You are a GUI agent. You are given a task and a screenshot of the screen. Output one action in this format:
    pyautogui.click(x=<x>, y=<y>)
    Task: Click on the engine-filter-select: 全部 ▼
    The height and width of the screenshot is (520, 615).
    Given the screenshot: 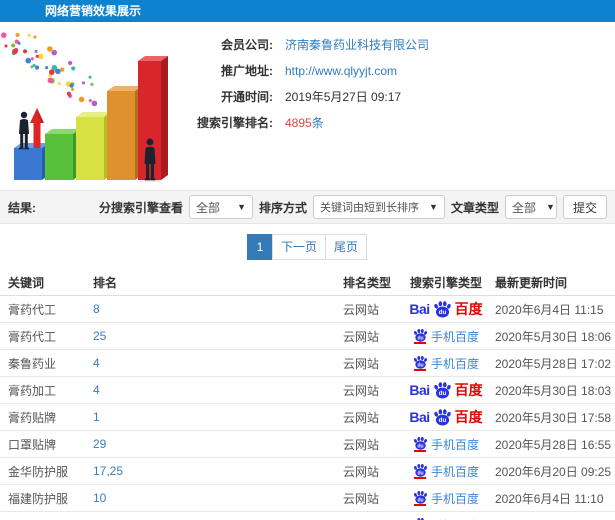 What is the action you would take?
    pyautogui.click(x=221, y=207)
    